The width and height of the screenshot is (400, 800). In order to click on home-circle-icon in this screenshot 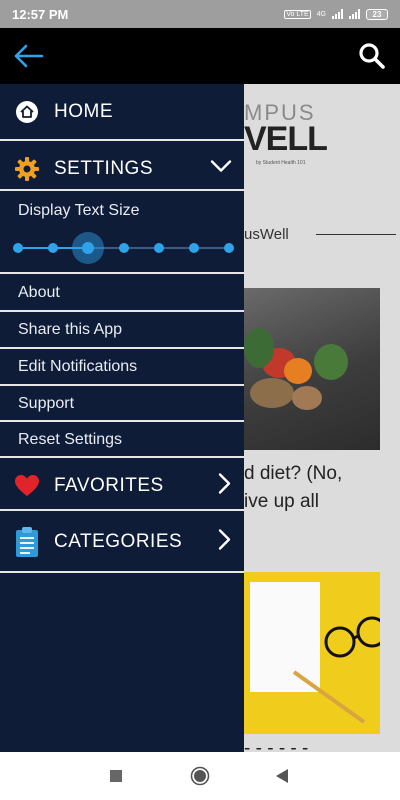, I will do `click(200, 776)`.